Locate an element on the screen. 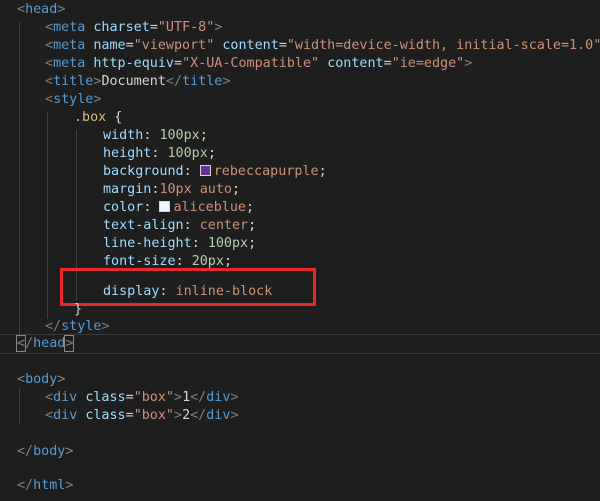  code-line: width: 100px; is located at coordinates (300, 136).